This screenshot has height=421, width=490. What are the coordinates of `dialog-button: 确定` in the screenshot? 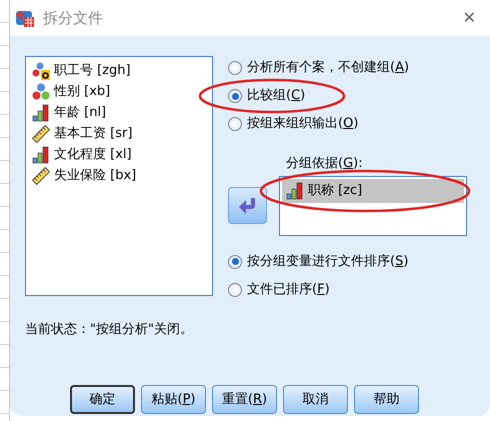 It's located at (102, 399).